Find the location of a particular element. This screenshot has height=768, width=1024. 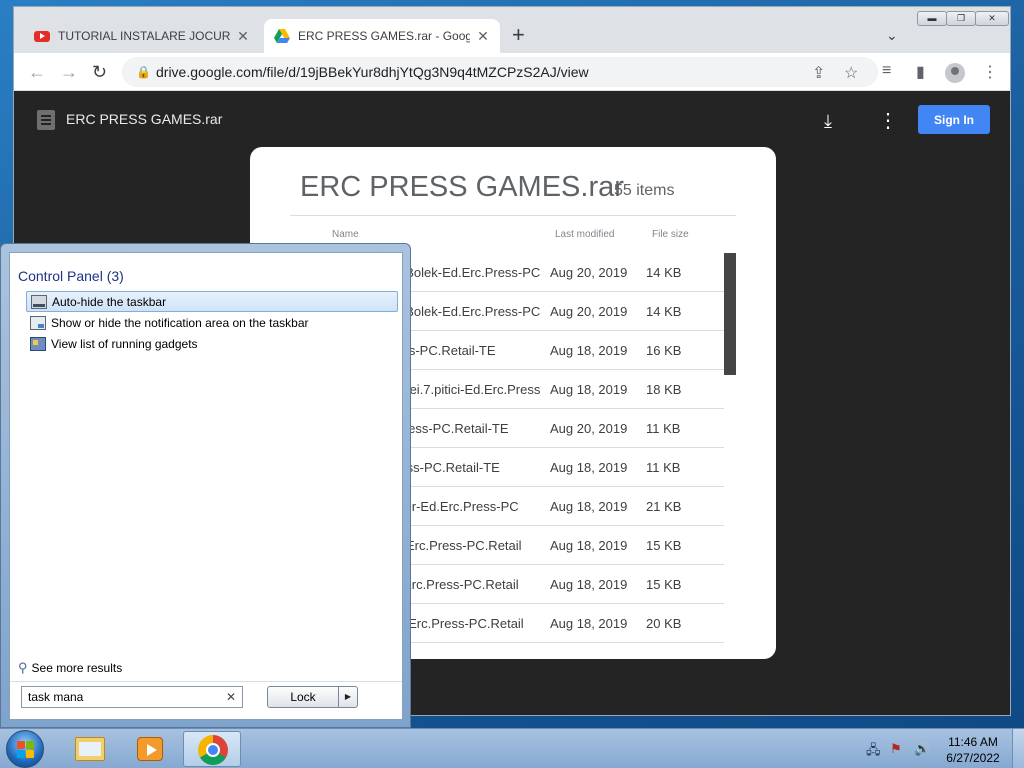

lock-button: Lock is located at coordinates (303, 697).